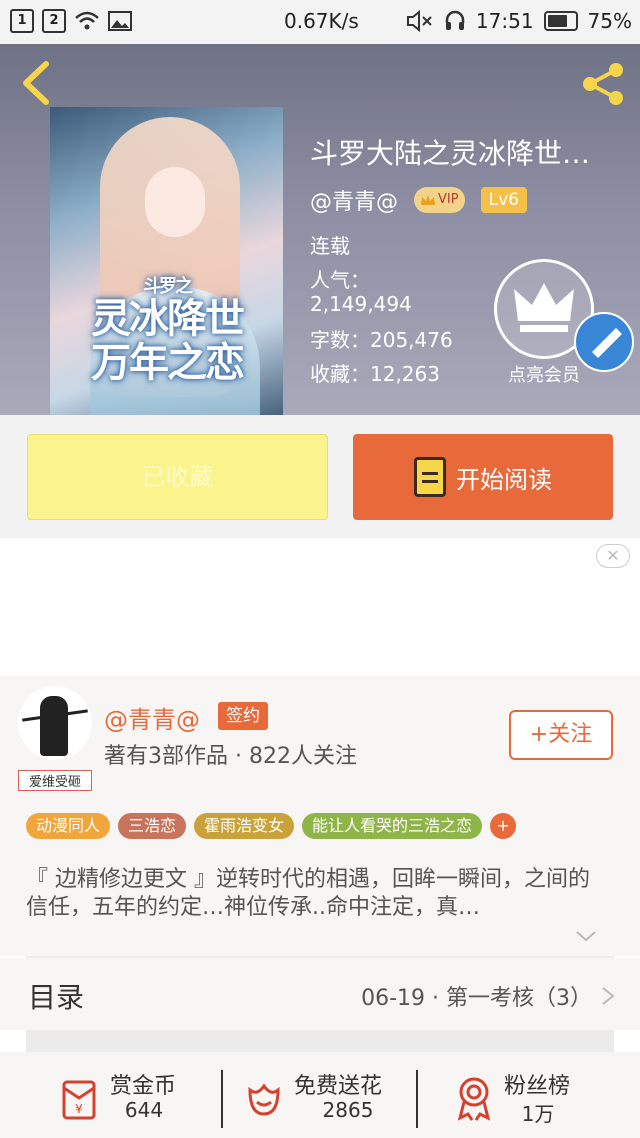 The height and width of the screenshot is (1138, 640). What do you see at coordinates (504, 21) in the screenshot?
I see `clock: 17:51` at bounding box center [504, 21].